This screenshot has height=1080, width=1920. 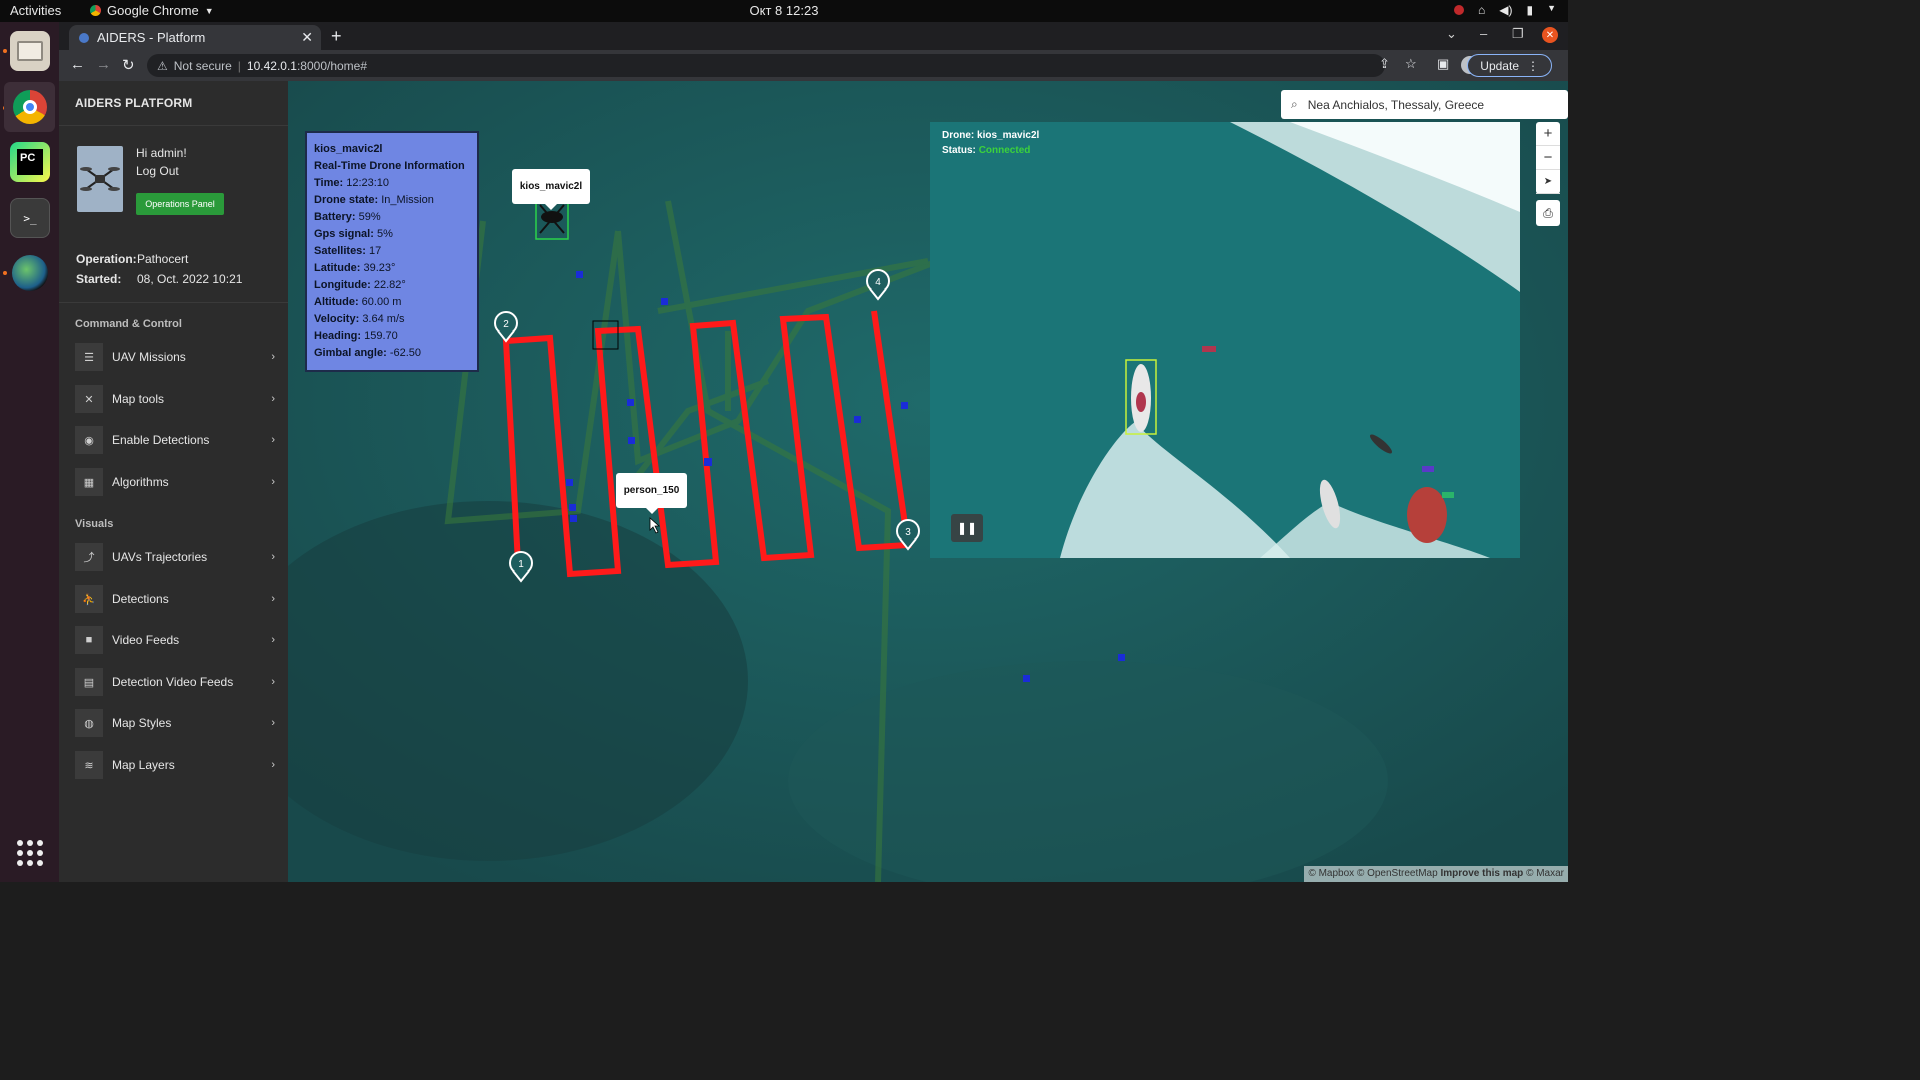 I want to click on menu-item-enable-detections: ◉ Enable Detections ›, so click(x=175, y=440).